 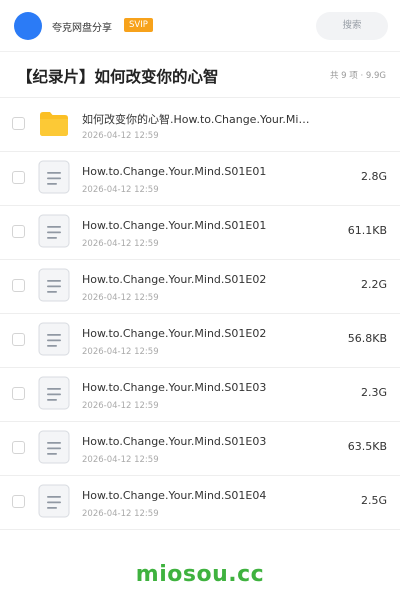 What do you see at coordinates (367, 230) in the screenshot?
I see `file-size: 61.1KB` at bounding box center [367, 230].